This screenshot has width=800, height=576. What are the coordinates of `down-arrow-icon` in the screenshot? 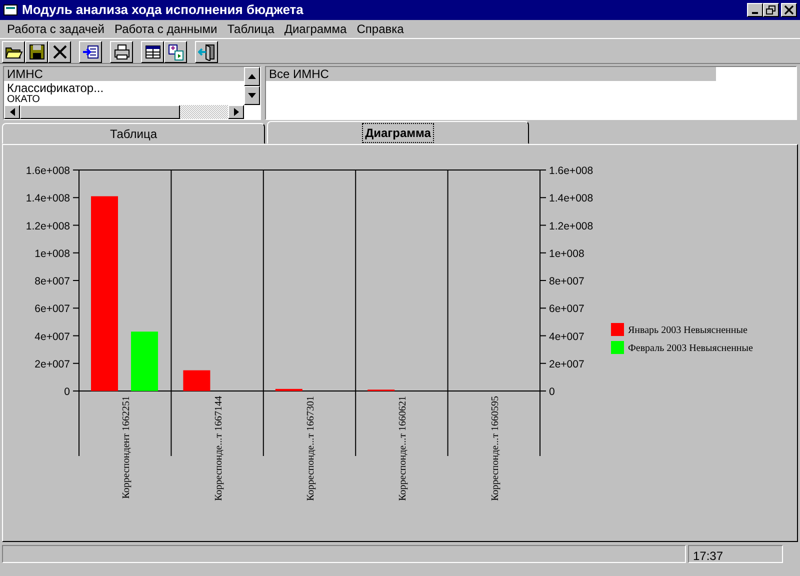 It's located at (252, 95).